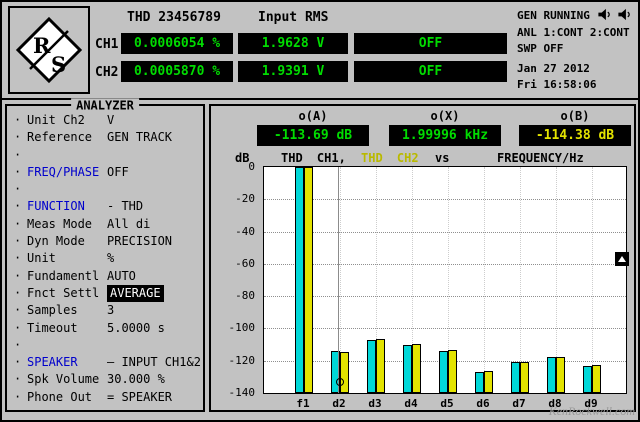 This screenshot has height=422, width=640. I want to click on bar-thd-ch1-d7, so click(515, 377).